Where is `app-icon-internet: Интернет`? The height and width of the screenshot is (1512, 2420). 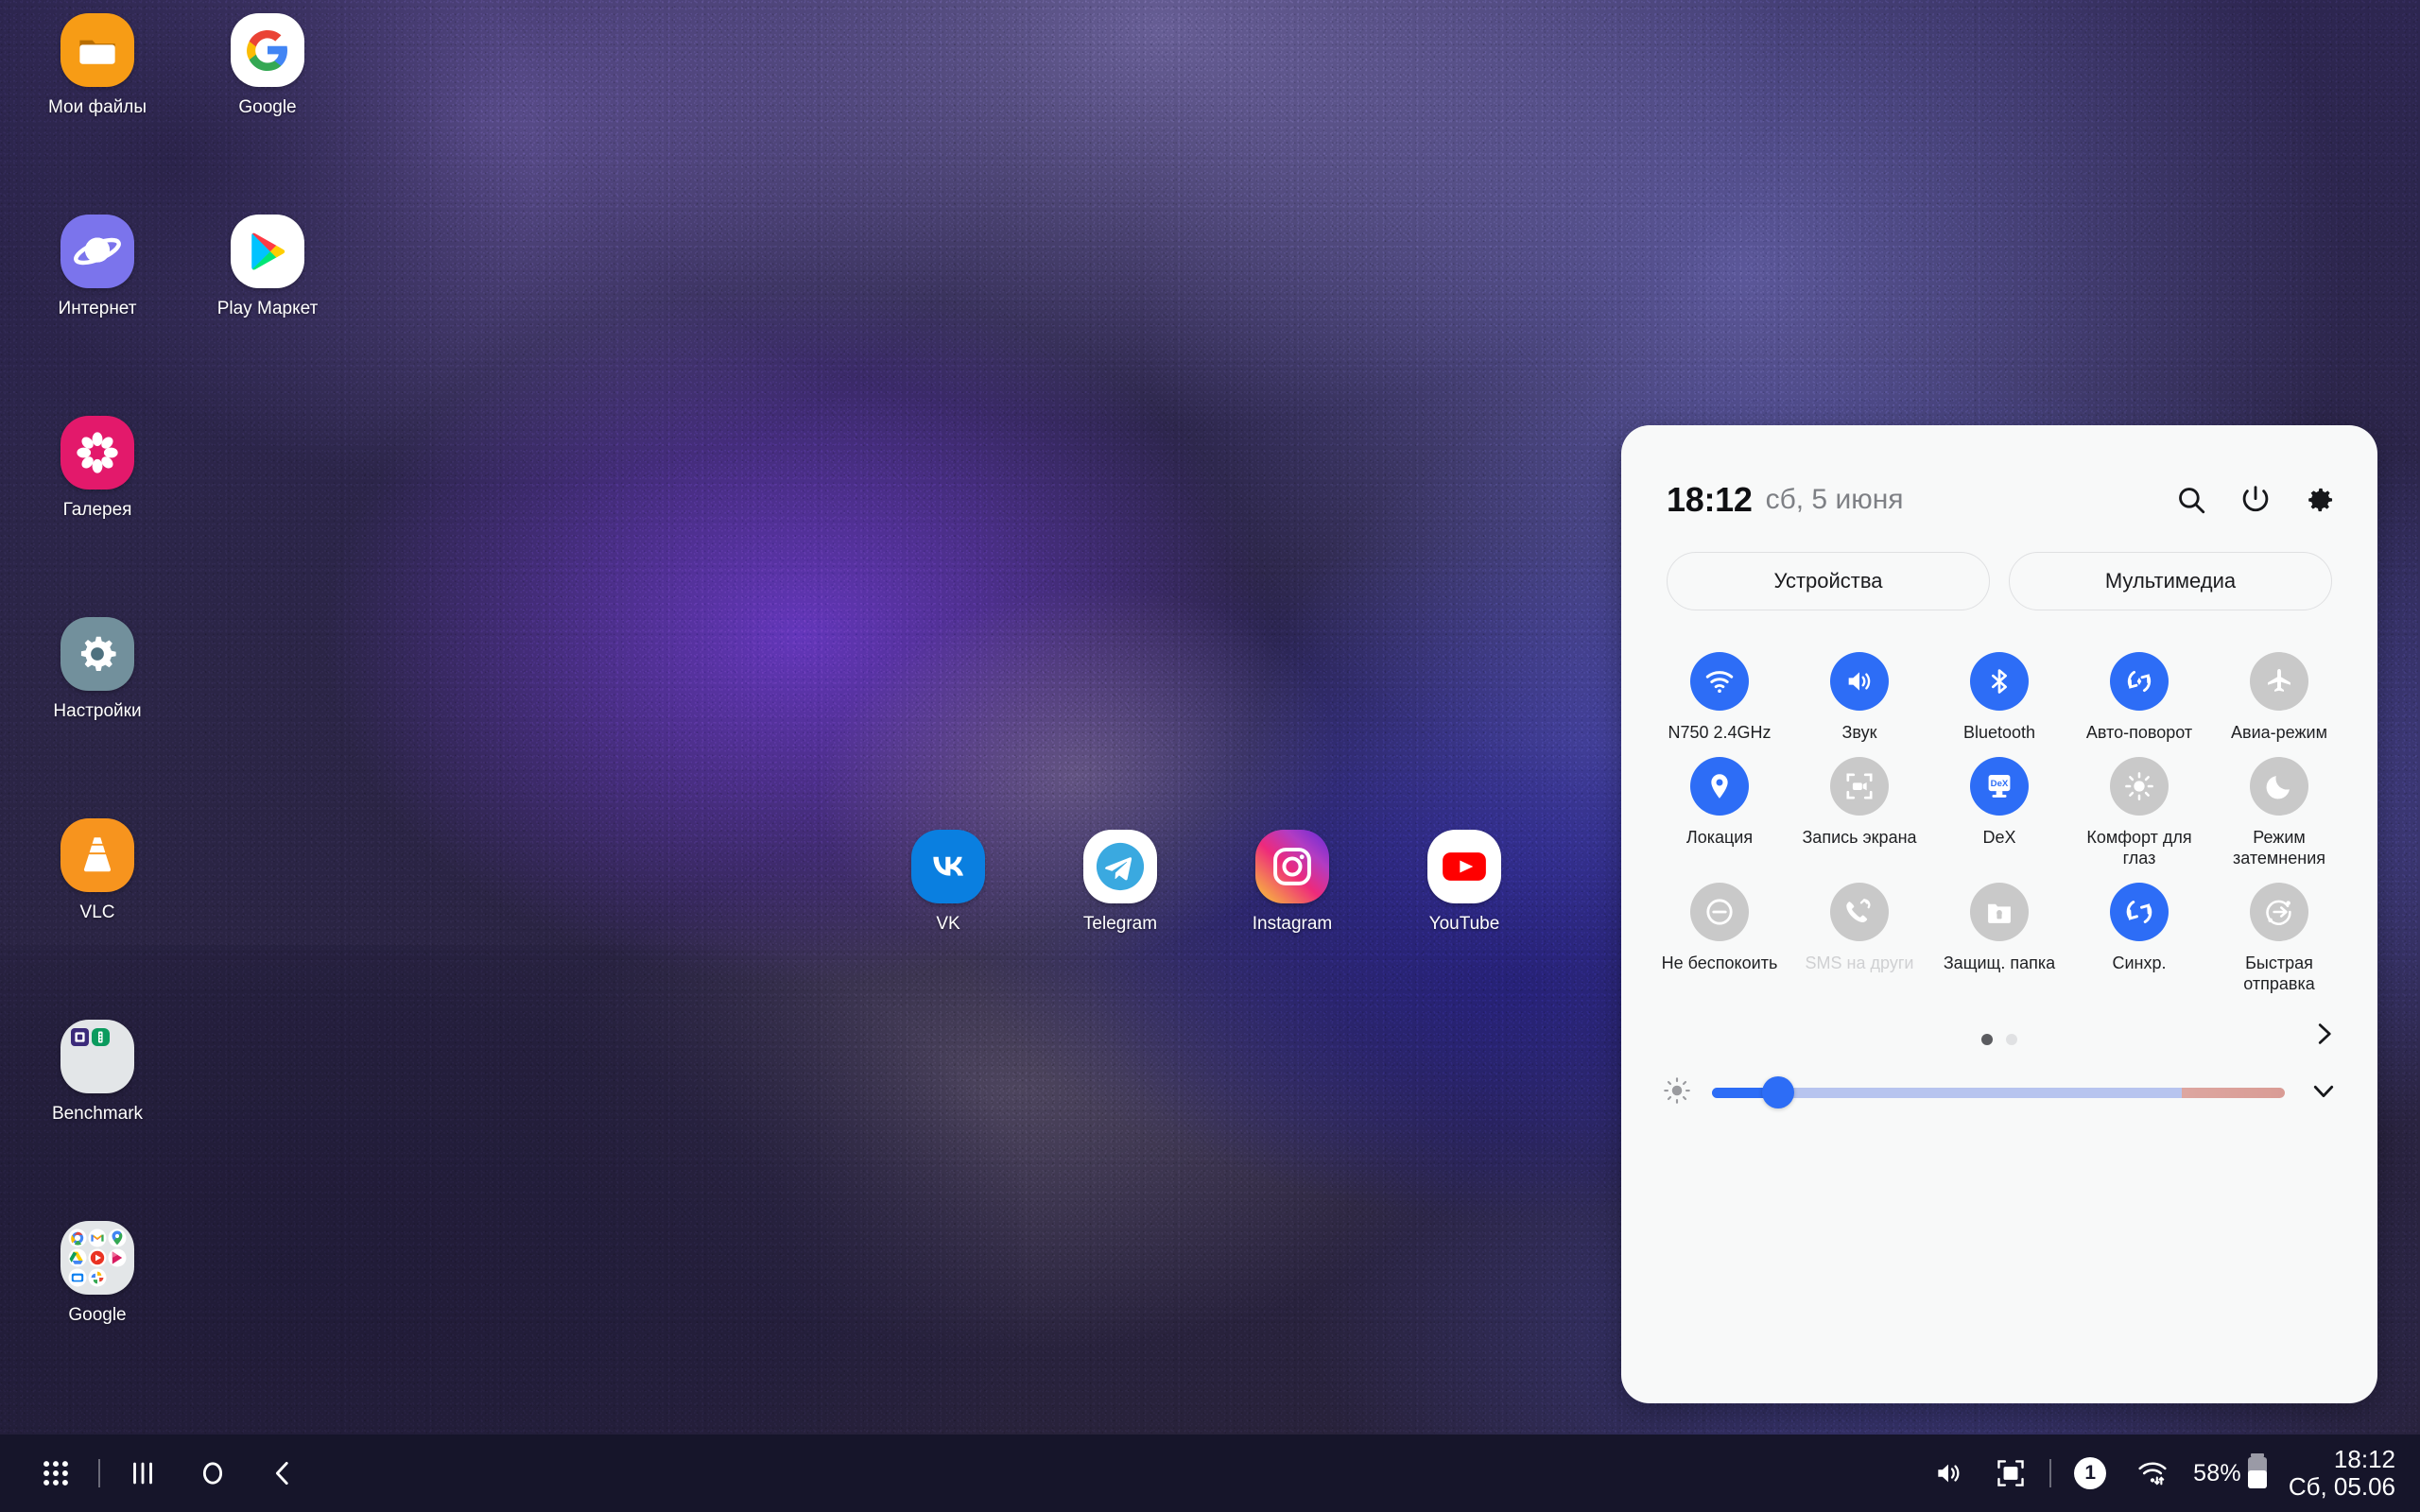 app-icon-internet: Интернет is located at coordinates (97, 267).